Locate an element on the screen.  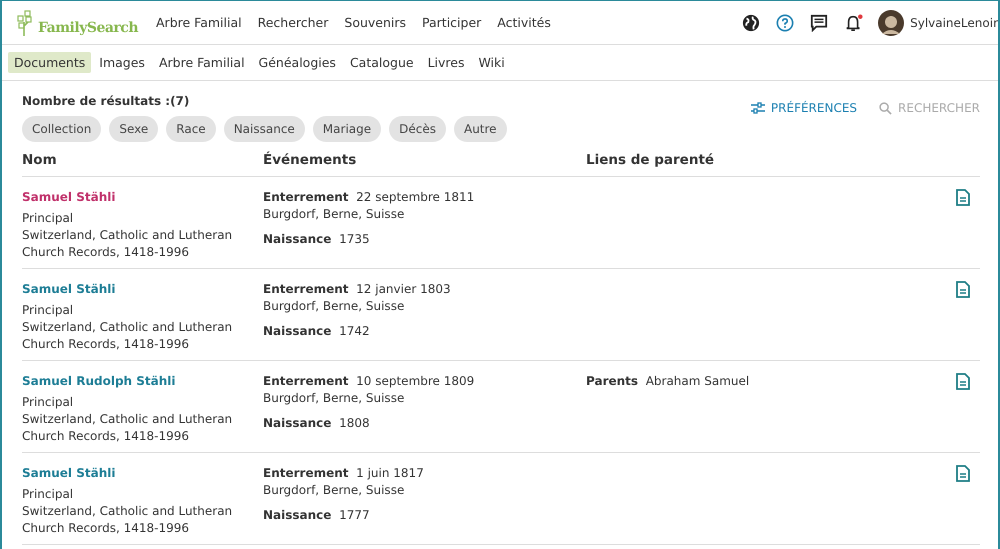
filter-chip: Naissance is located at coordinates (264, 129).